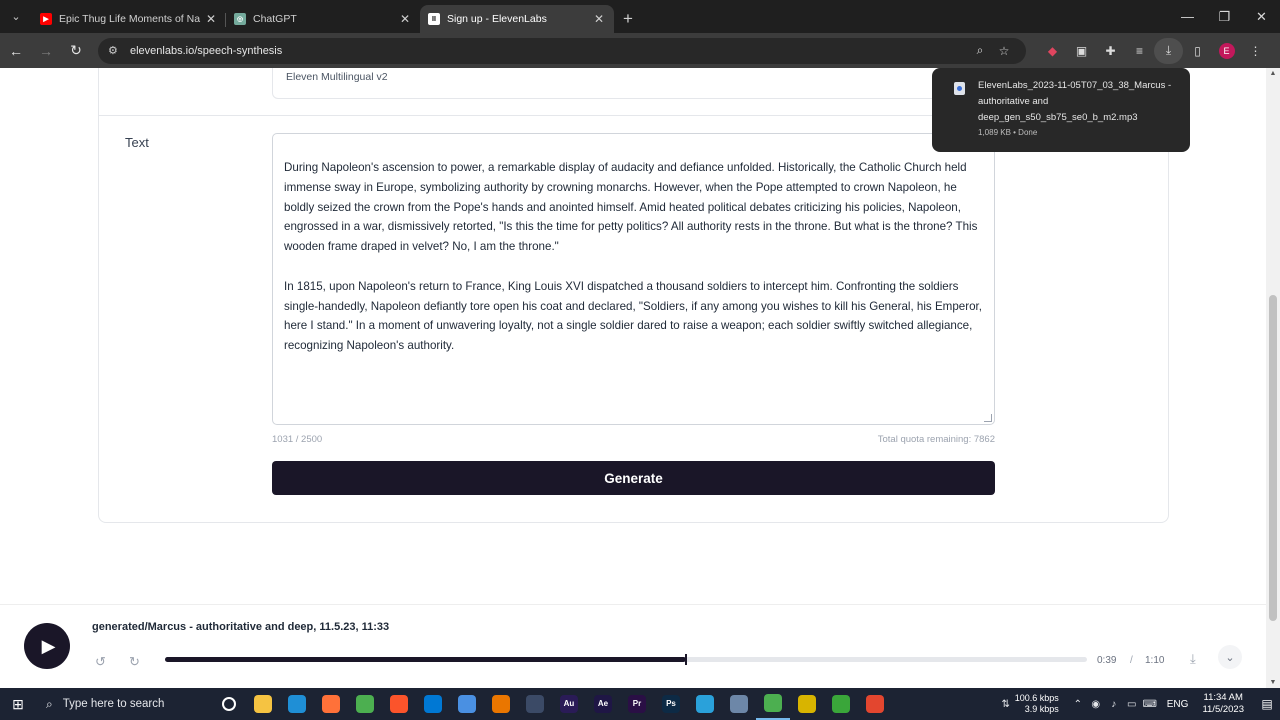 Image resolution: width=1280 pixels, height=720 pixels. I want to click on chrome-active-icon, so click(773, 703).